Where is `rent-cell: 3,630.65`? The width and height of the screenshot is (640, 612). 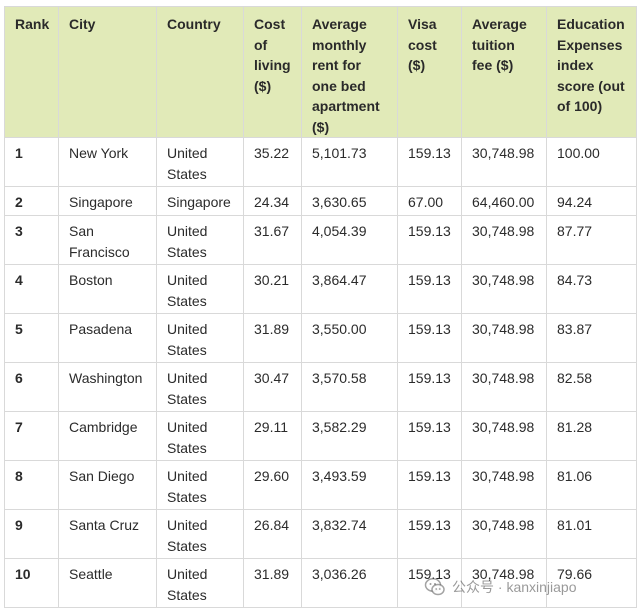 rent-cell: 3,630.65 is located at coordinates (349, 201).